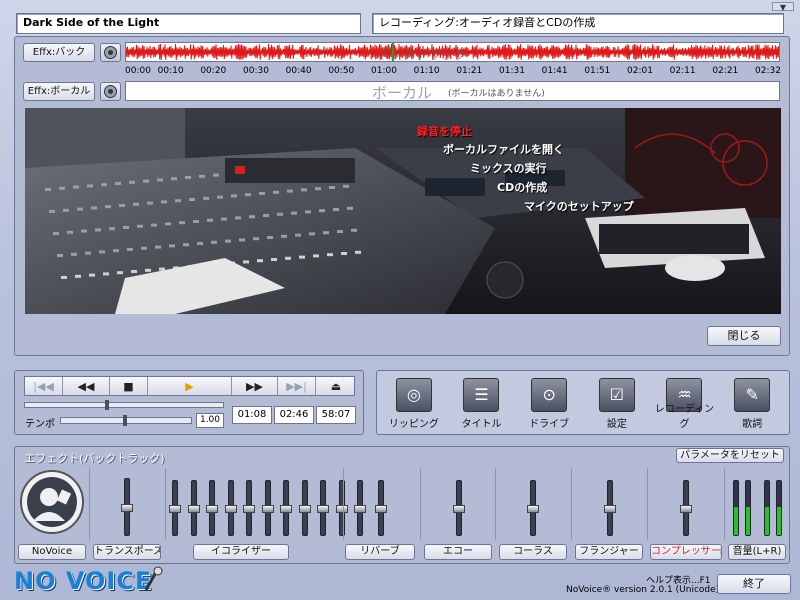 This screenshot has height=600, width=800. I want to click on waveform-vocal: ボーカル (ボーカルはありません), so click(452, 91).